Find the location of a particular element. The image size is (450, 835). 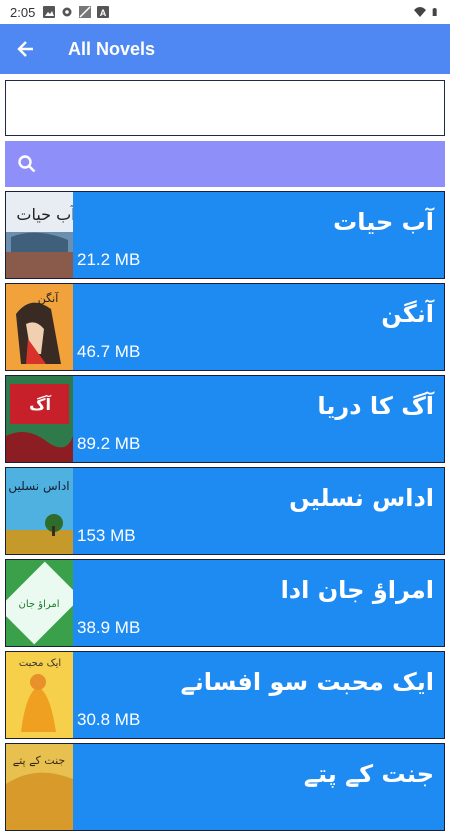

book-cover-icon: آنگن is located at coordinates (39, 327).